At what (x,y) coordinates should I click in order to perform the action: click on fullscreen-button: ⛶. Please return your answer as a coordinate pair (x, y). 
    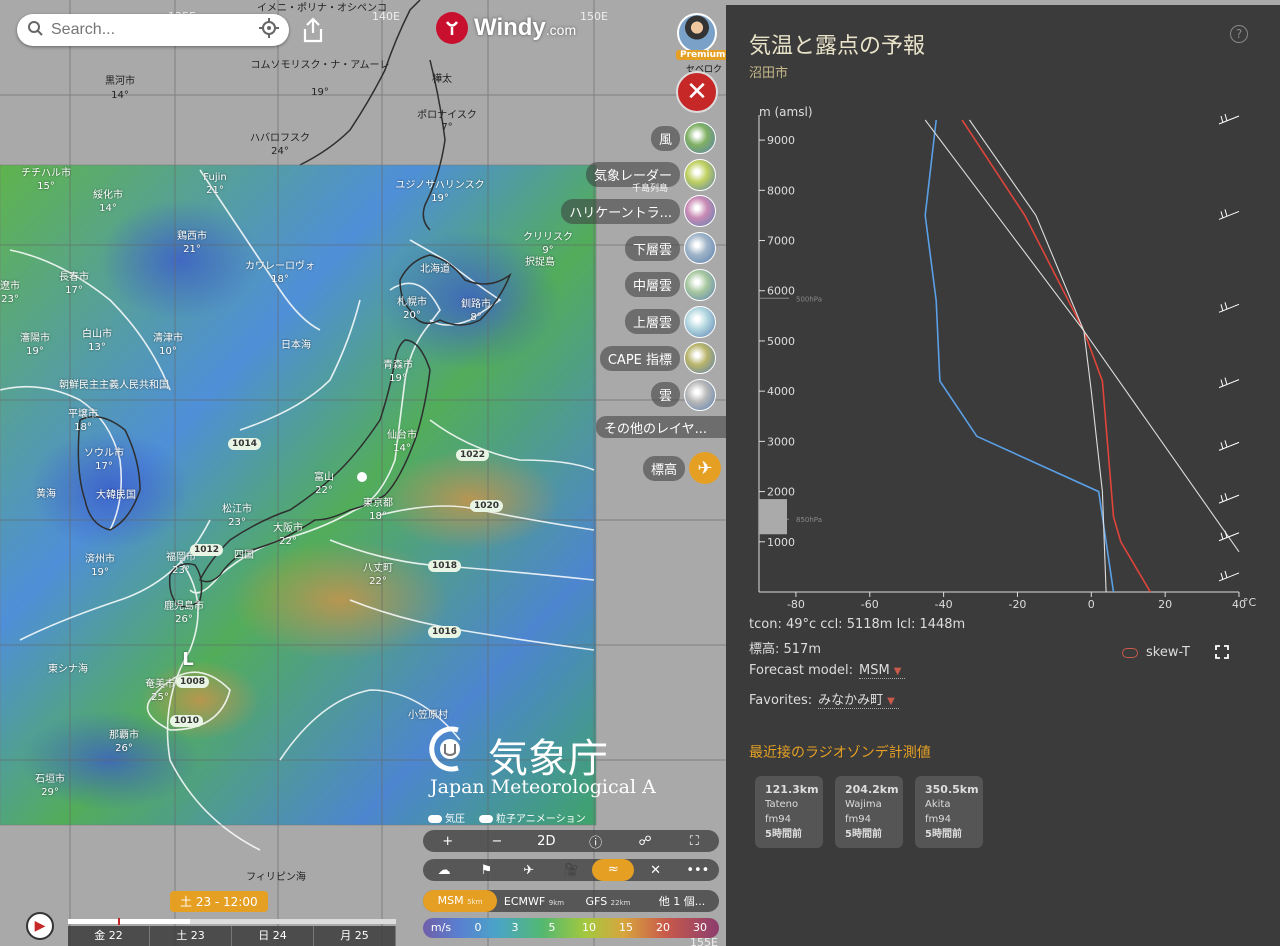
    Looking at the image, I should click on (694, 841).